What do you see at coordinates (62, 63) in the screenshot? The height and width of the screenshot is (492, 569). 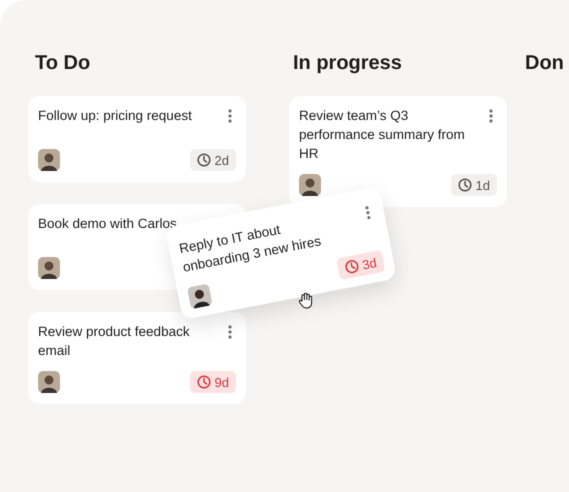 I see `column-title: To Do` at bounding box center [62, 63].